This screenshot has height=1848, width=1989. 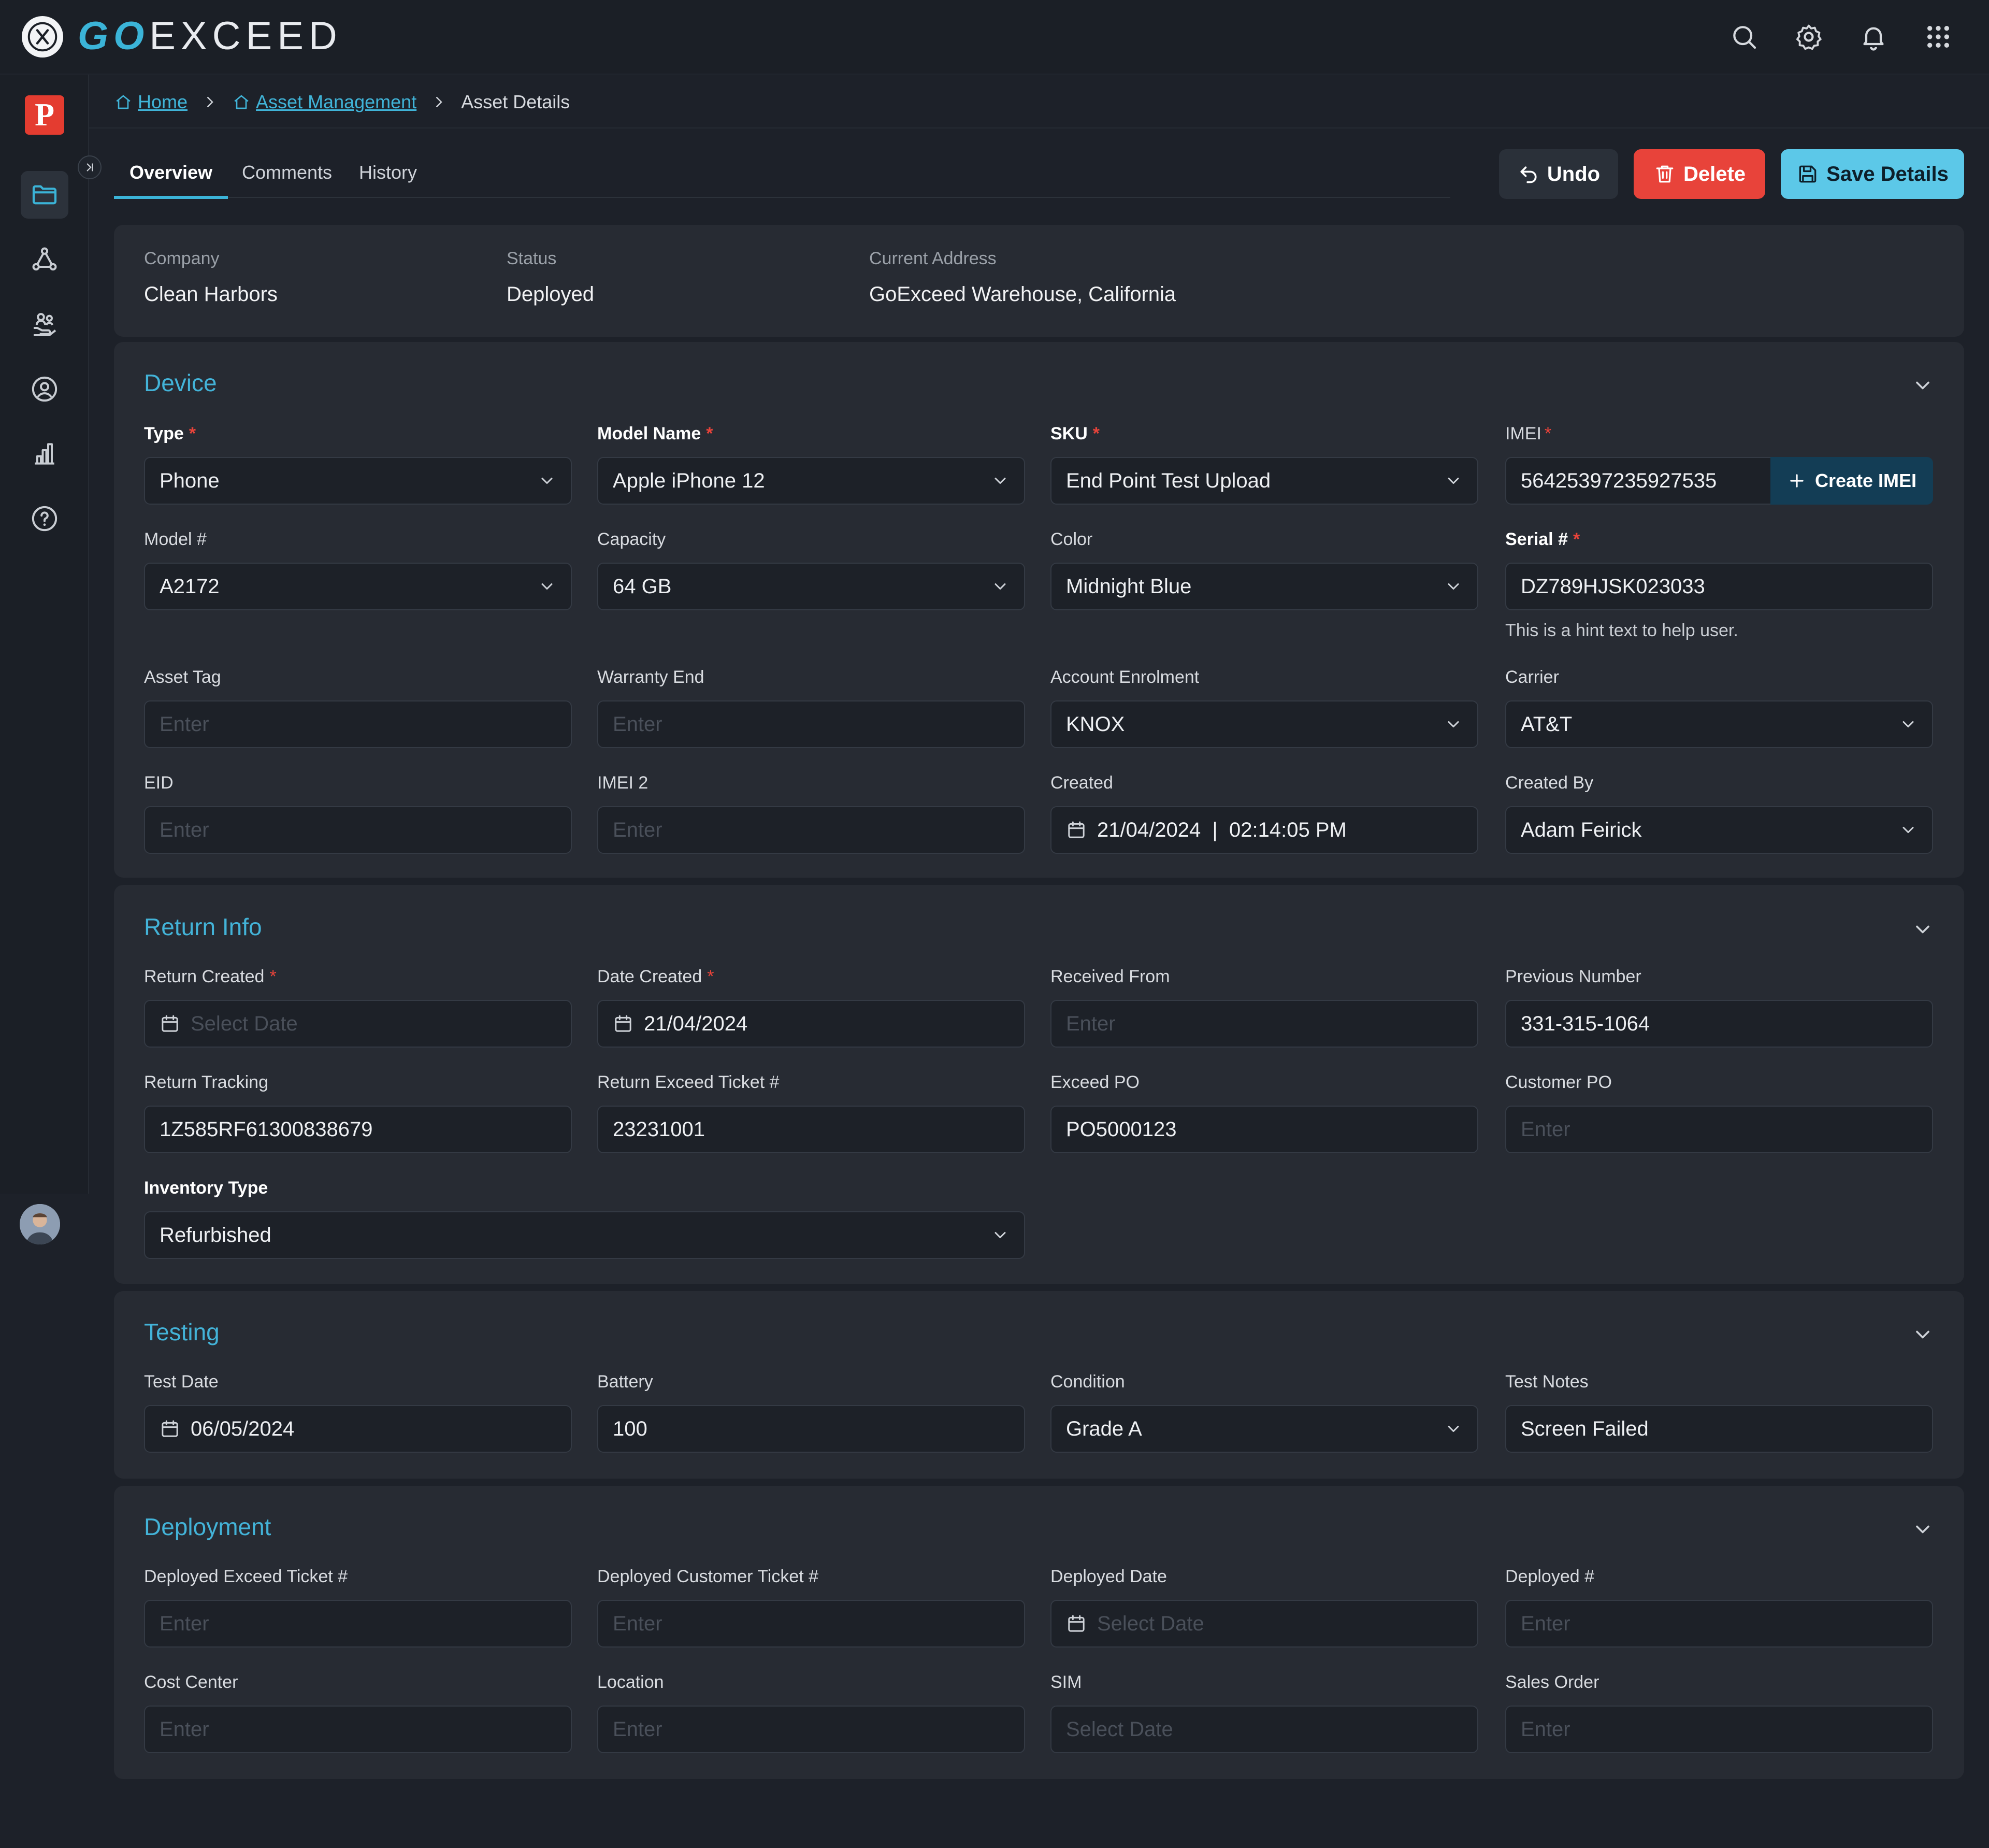 I want to click on plus-icon, so click(x=1797, y=481).